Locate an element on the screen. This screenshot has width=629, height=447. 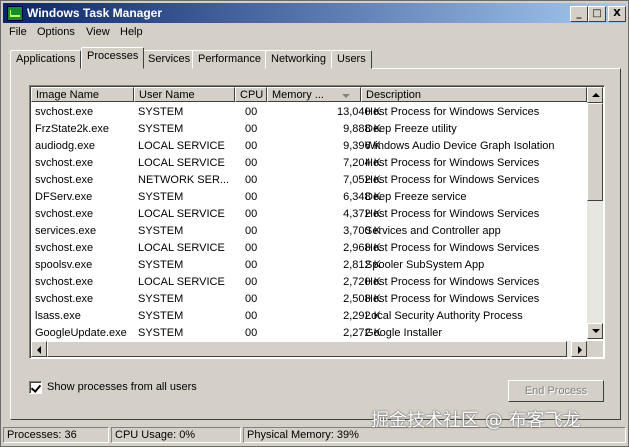
menu-file: File is located at coordinates (18, 32).